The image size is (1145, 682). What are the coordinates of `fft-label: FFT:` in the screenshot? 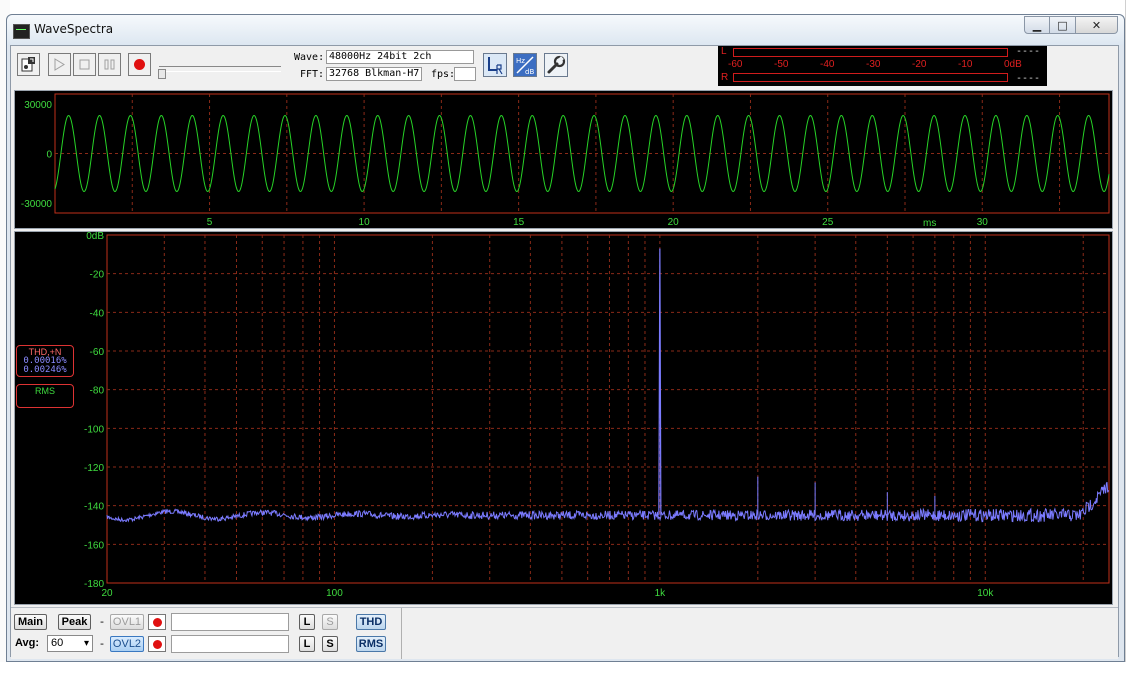 It's located at (312, 74).